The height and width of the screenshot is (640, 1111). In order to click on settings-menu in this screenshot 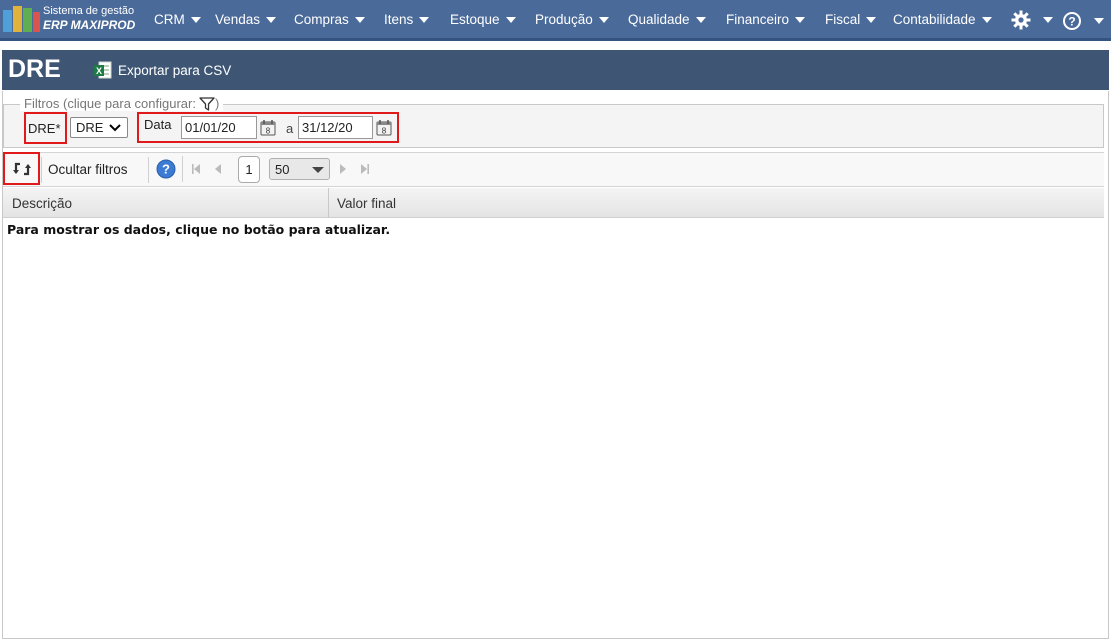, I will do `click(1032, 20)`.